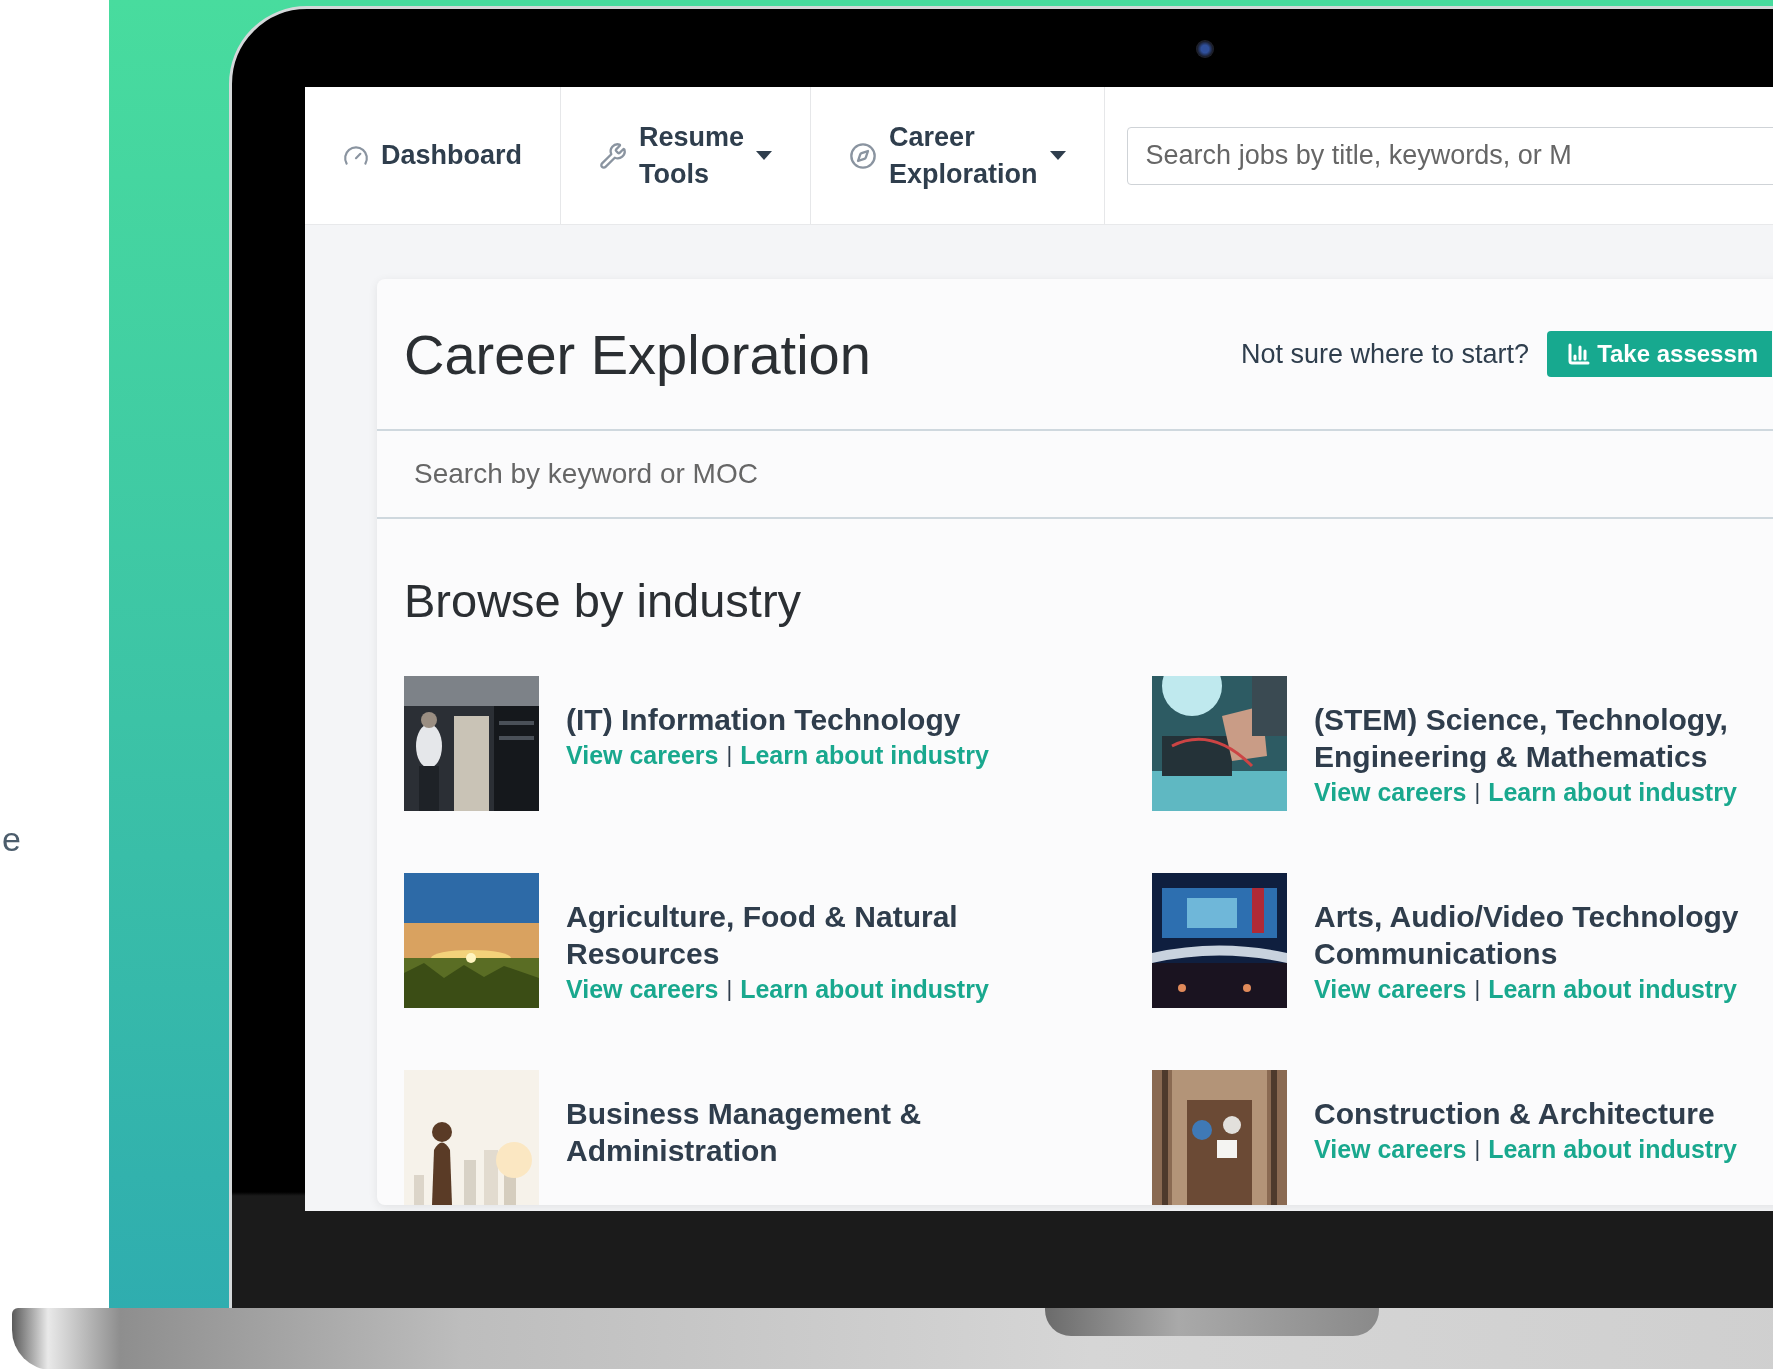 This screenshot has width=1773, height=1369. Describe the element at coordinates (1527, 935) in the screenshot. I see `industry-title: Arts, Audio/Video Technology Communications` at that location.